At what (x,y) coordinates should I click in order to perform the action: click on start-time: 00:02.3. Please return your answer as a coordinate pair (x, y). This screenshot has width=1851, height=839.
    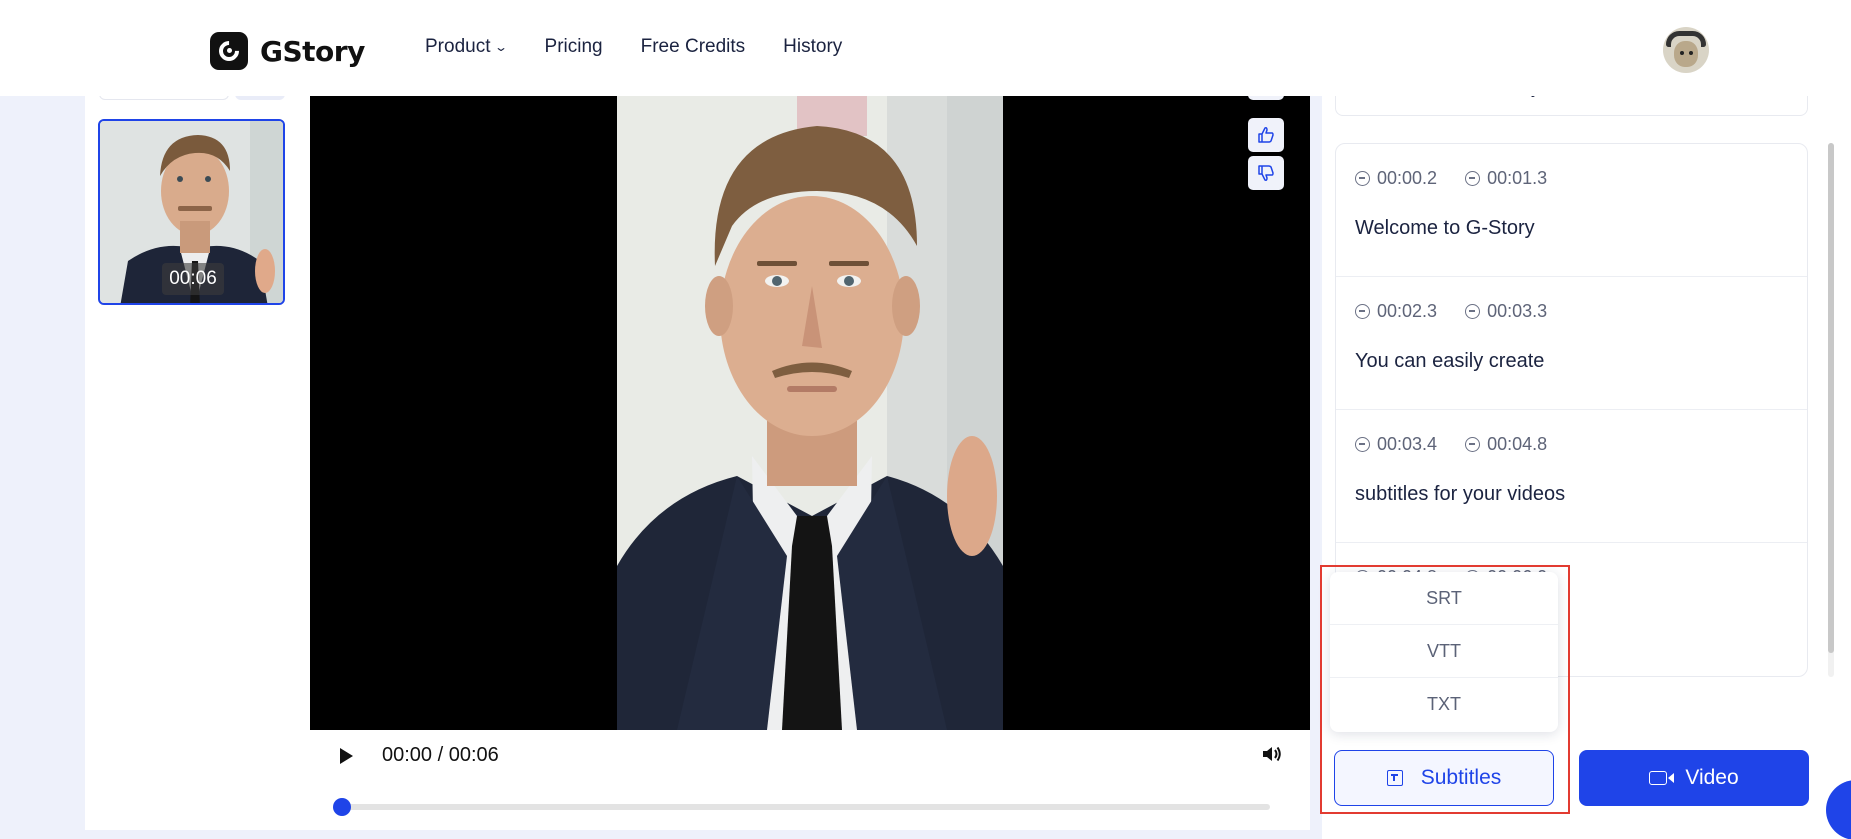
    Looking at the image, I should click on (1407, 311).